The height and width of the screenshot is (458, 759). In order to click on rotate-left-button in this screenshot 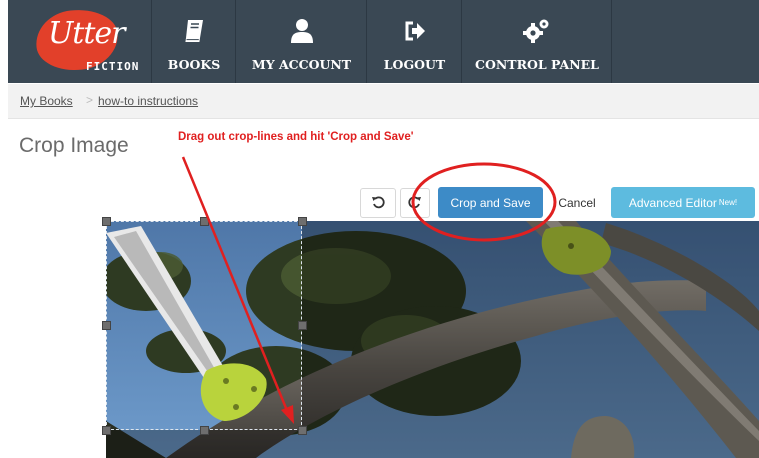, I will do `click(378, 203)`.